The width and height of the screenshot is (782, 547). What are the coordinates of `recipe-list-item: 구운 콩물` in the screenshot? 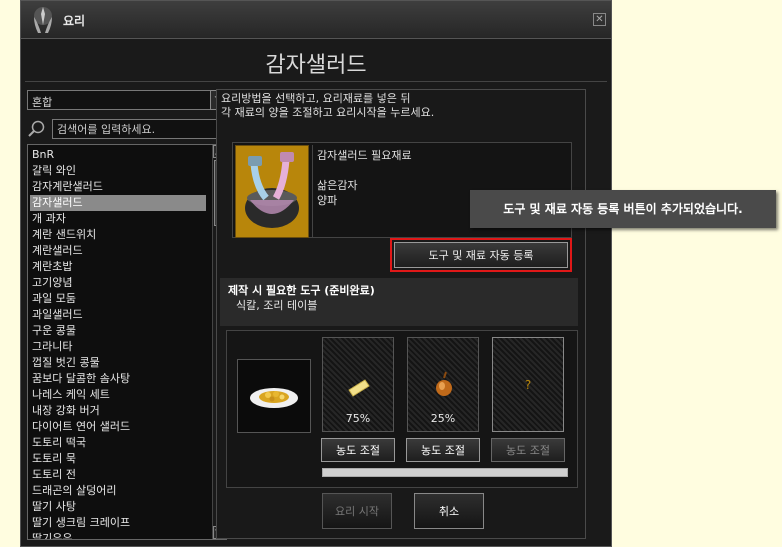 It's located at (118, 331).